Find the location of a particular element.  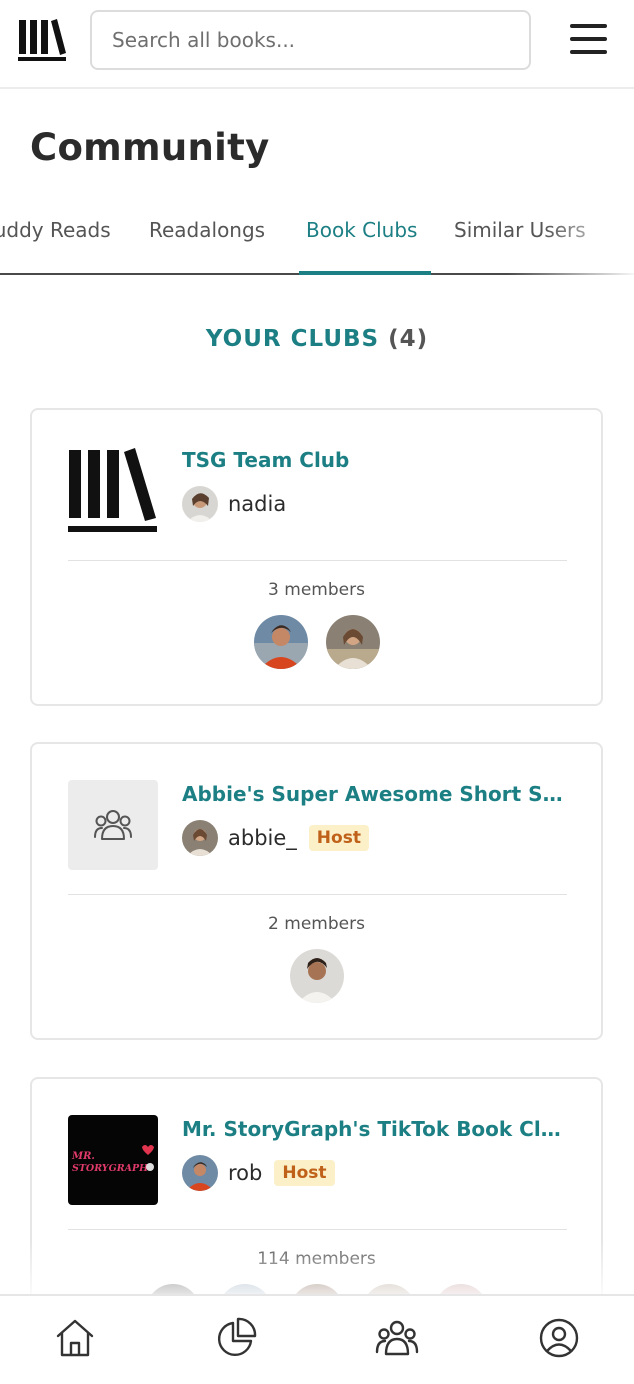

members-count: 114 members is located at coordinates (316, 1259).